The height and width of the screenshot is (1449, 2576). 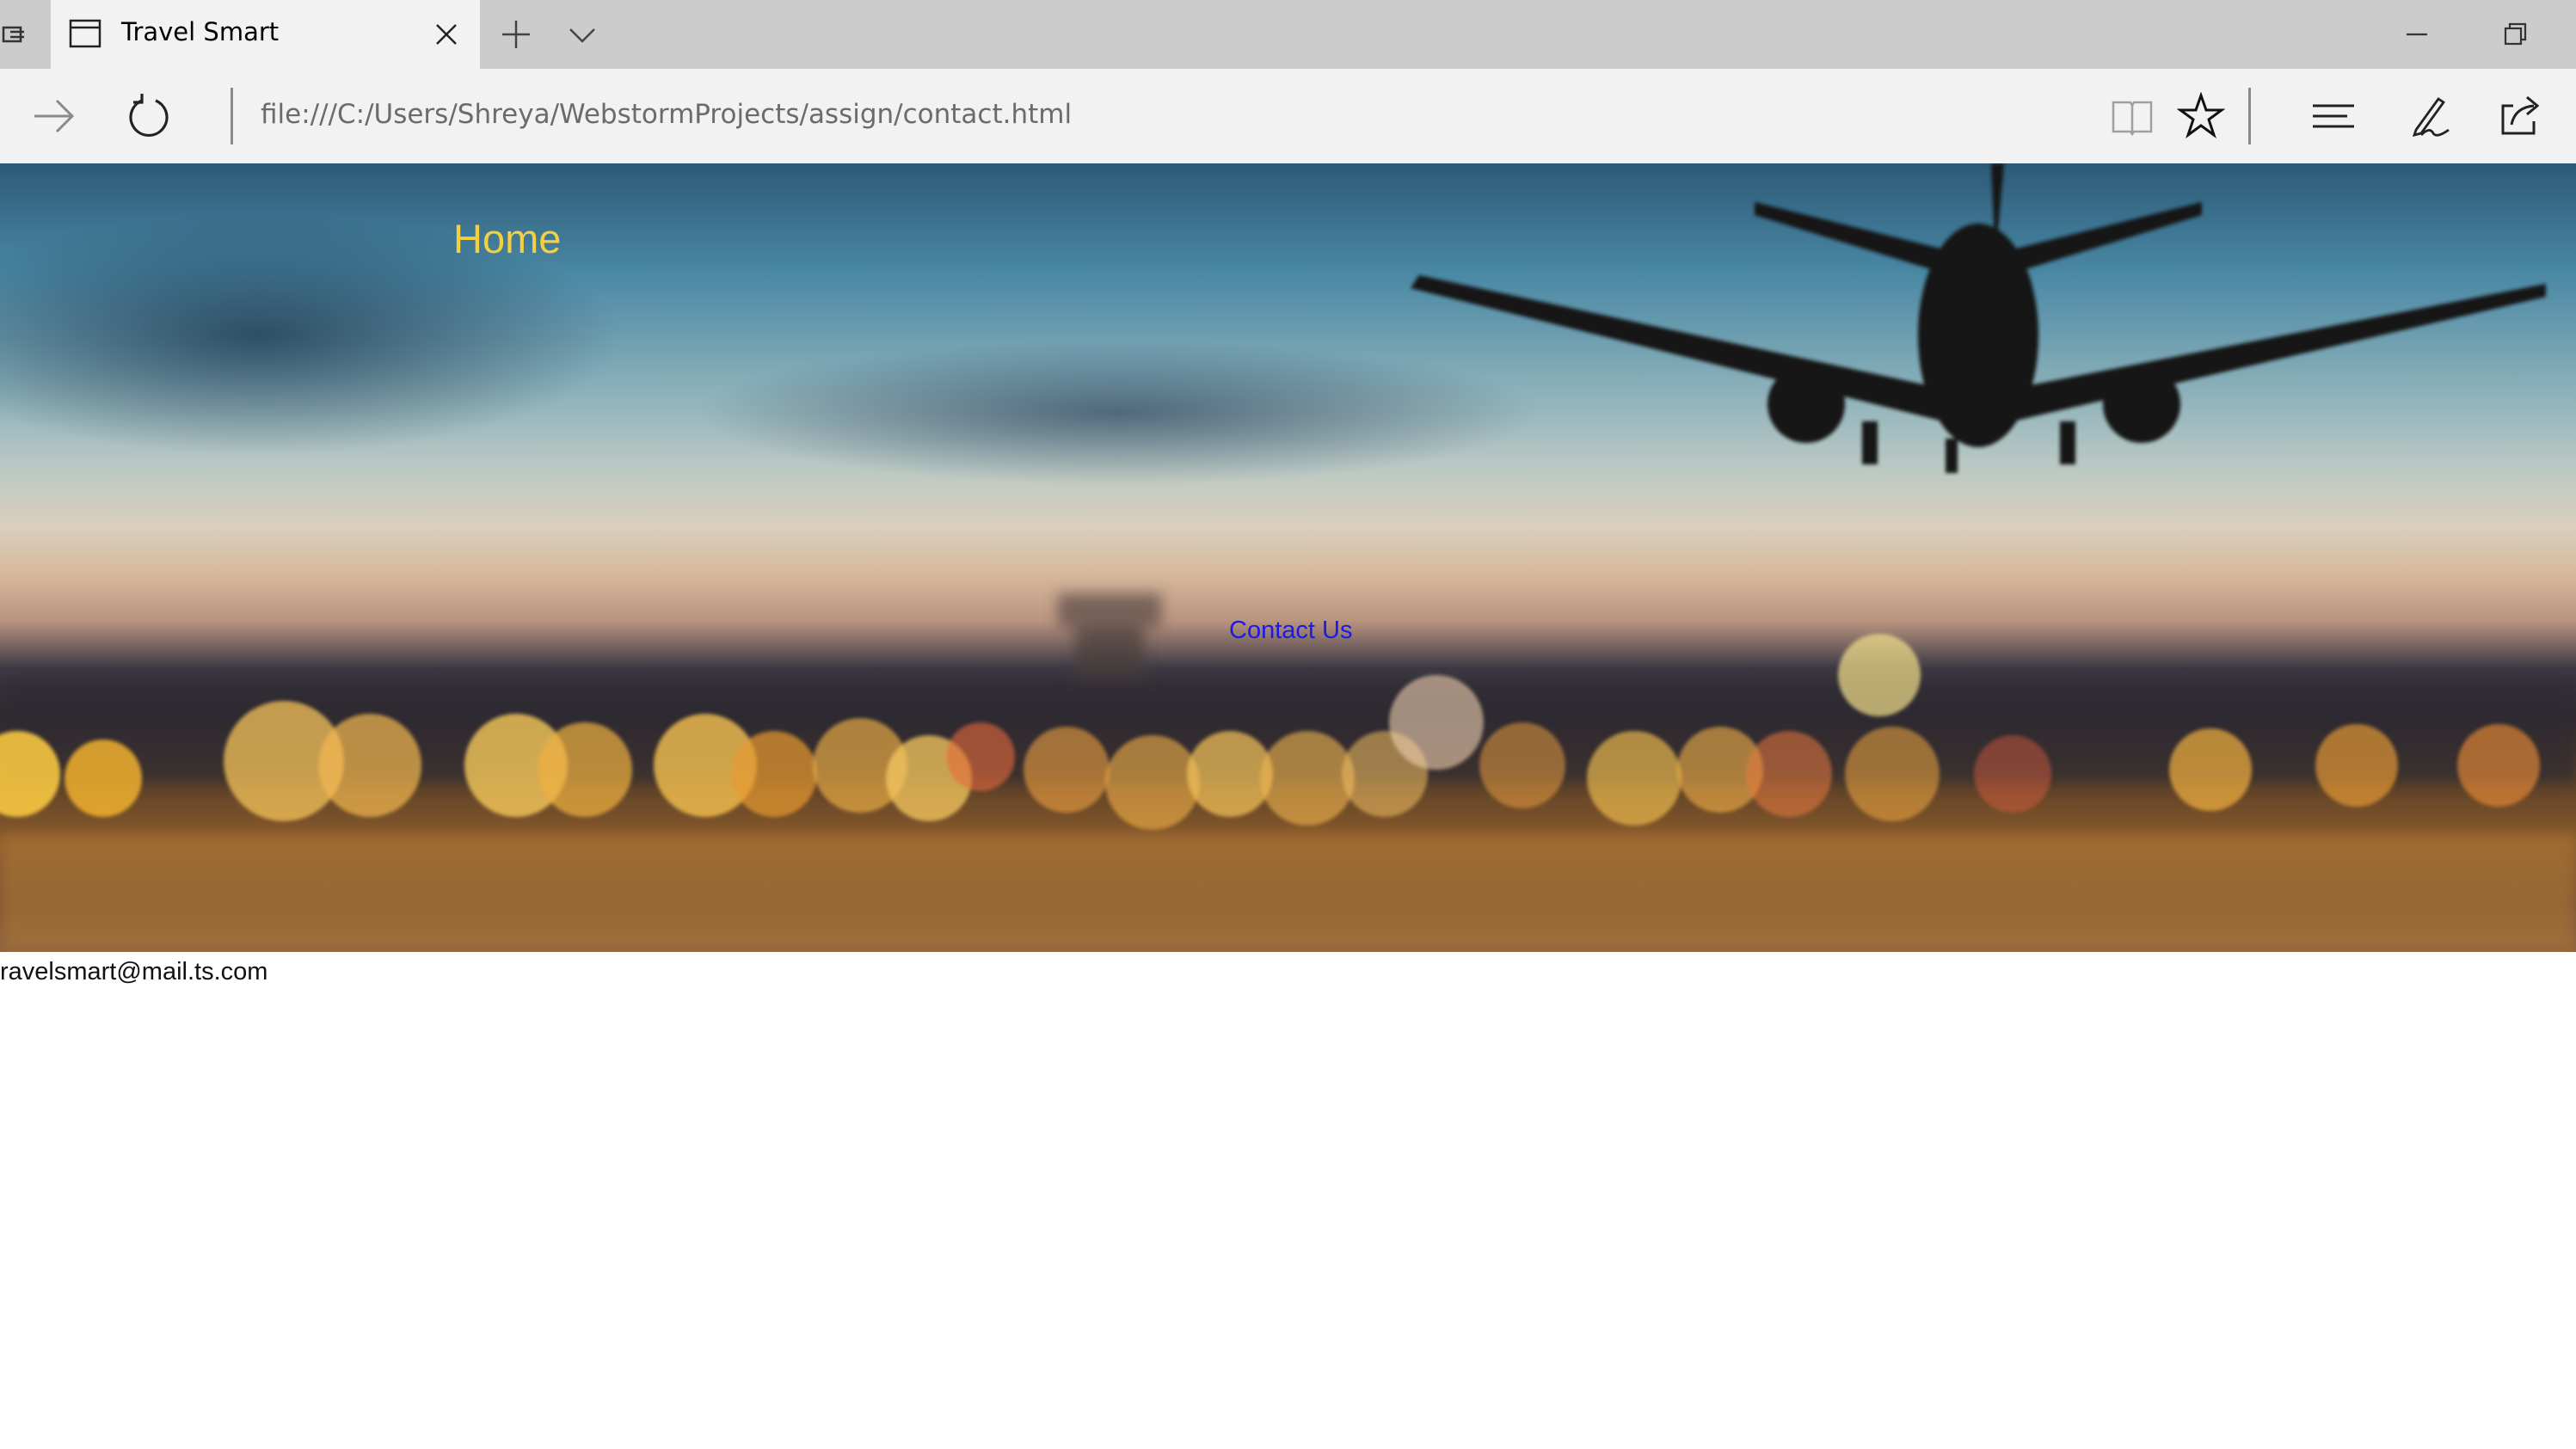 I want to click on browser-tab: Travel Smart, so click(x=265, y=34).